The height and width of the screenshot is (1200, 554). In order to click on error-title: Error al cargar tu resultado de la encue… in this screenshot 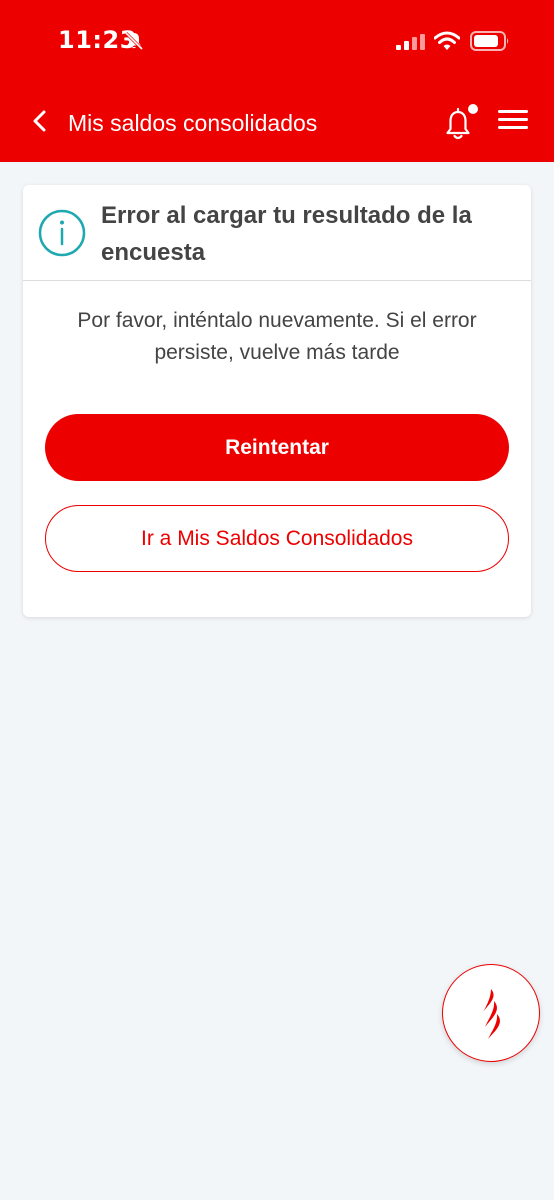, I will do `click(286, 234)`.